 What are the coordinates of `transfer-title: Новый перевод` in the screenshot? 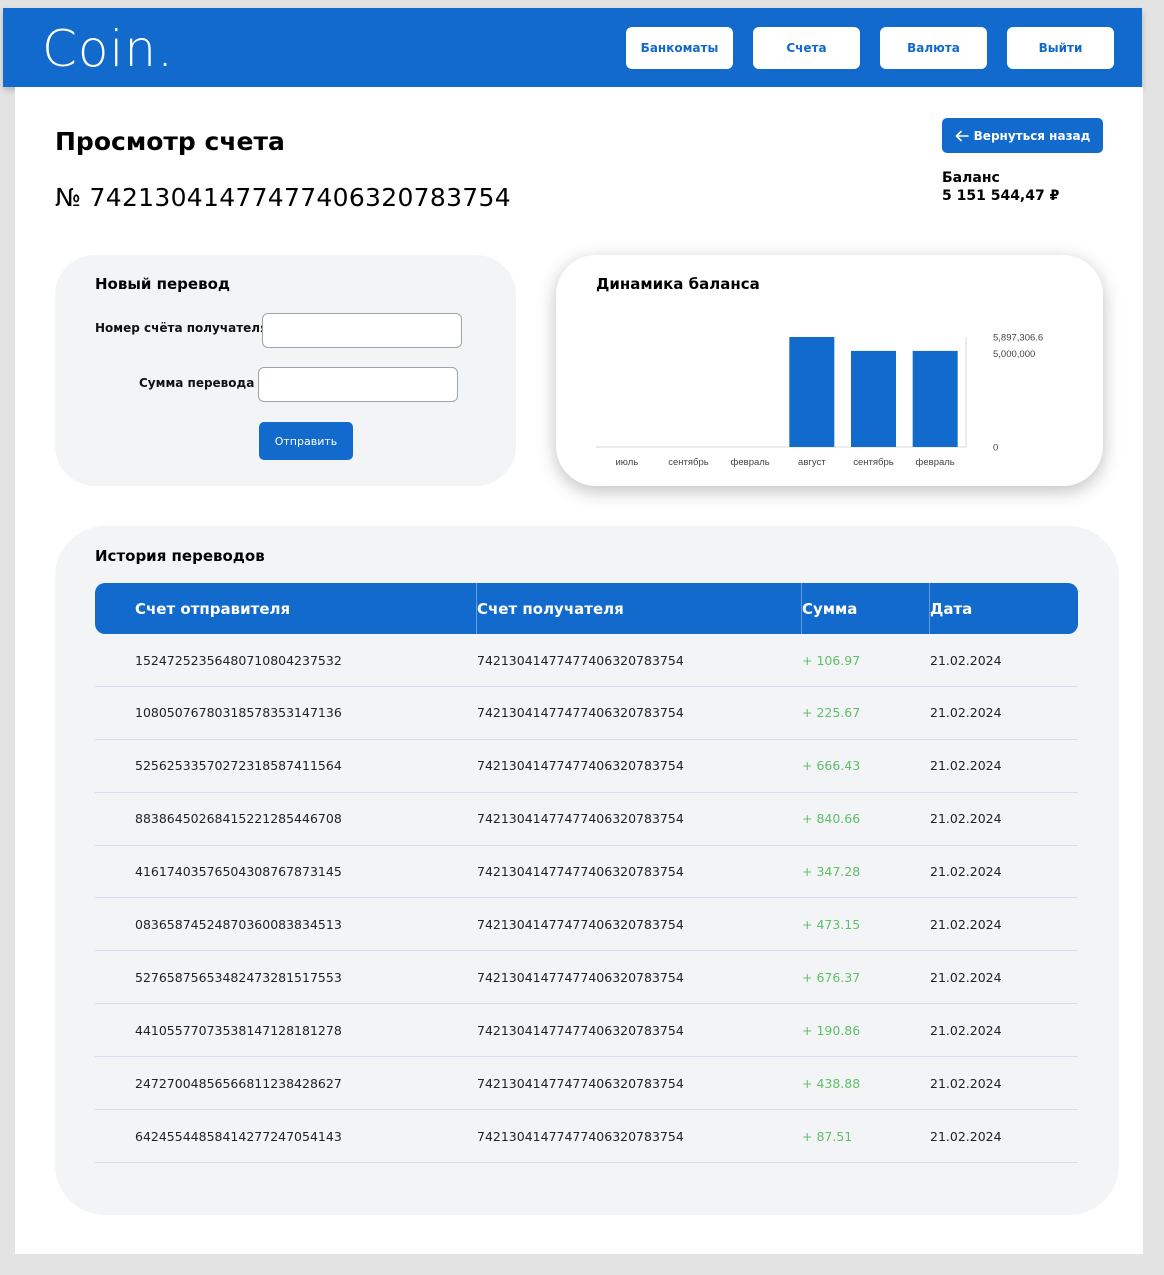 It's located at (163, 284).